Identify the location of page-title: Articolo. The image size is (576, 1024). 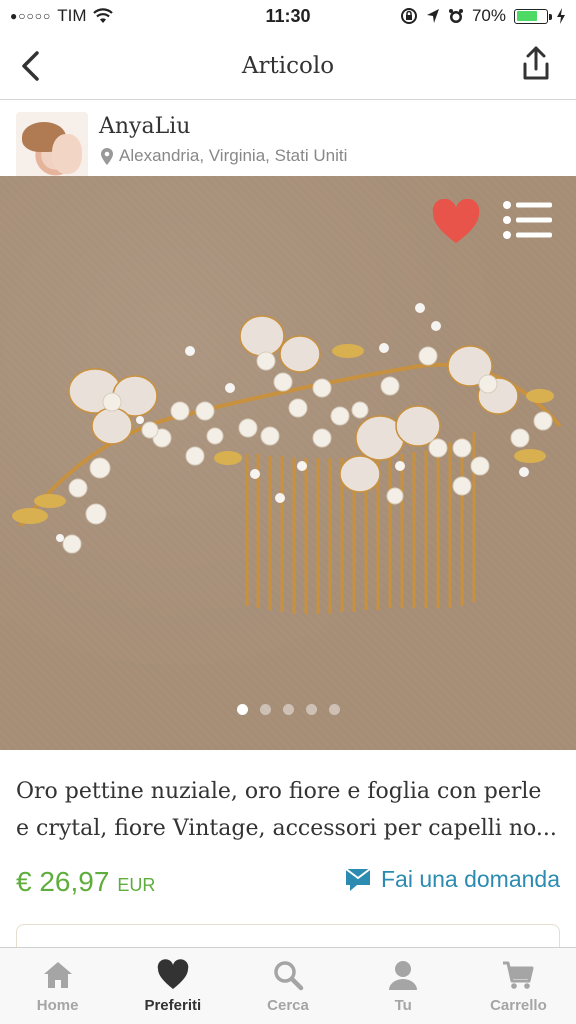
(288, 65).